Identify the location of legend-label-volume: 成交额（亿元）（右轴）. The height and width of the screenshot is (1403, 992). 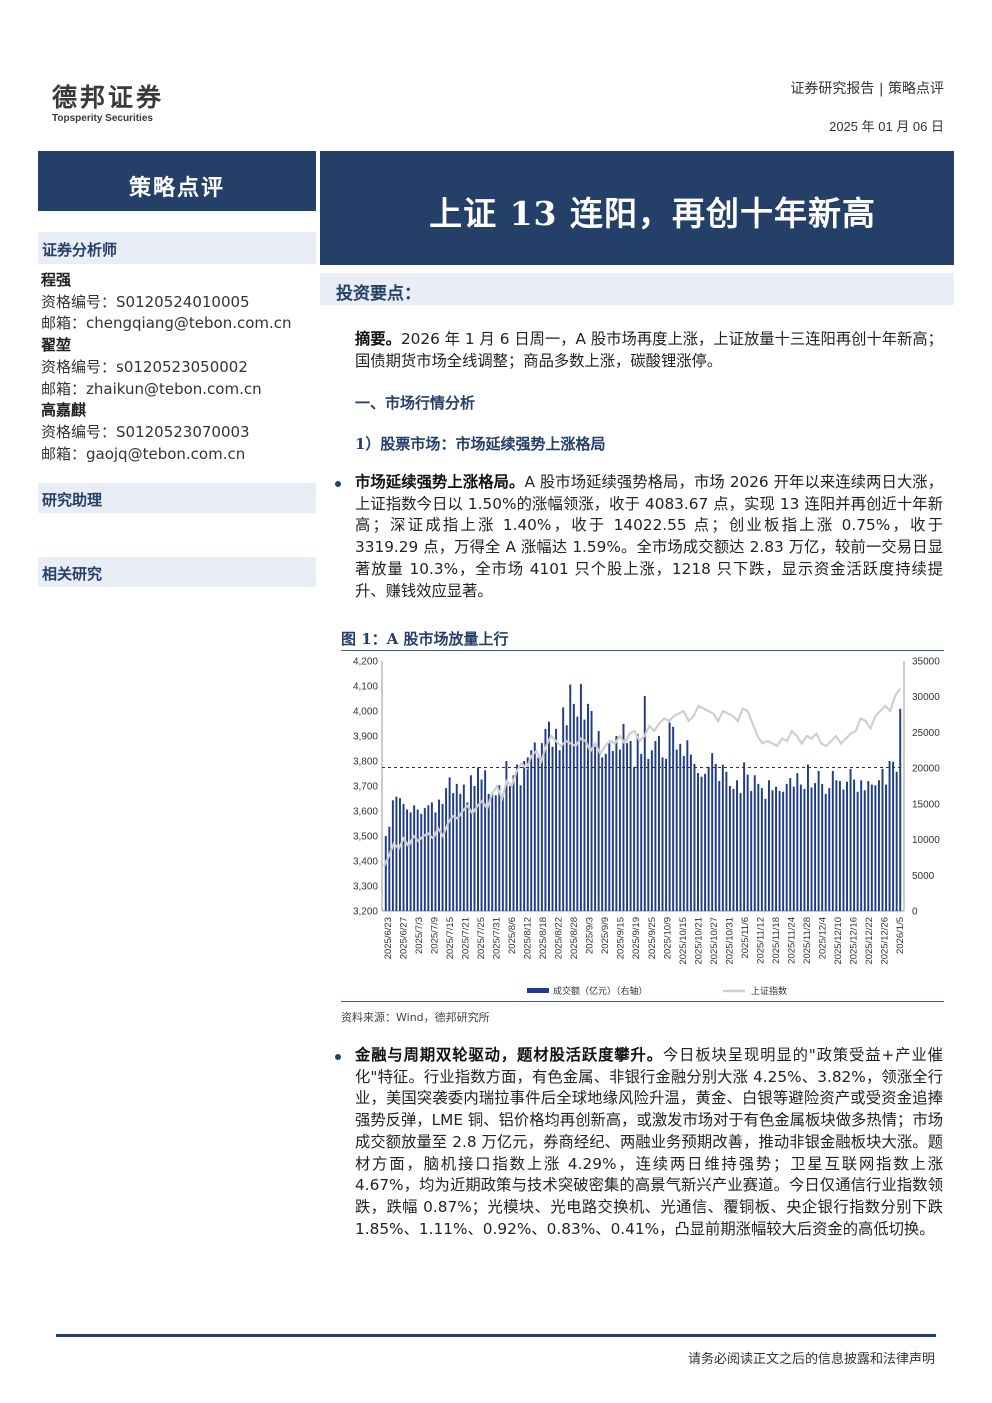
(600, 991).